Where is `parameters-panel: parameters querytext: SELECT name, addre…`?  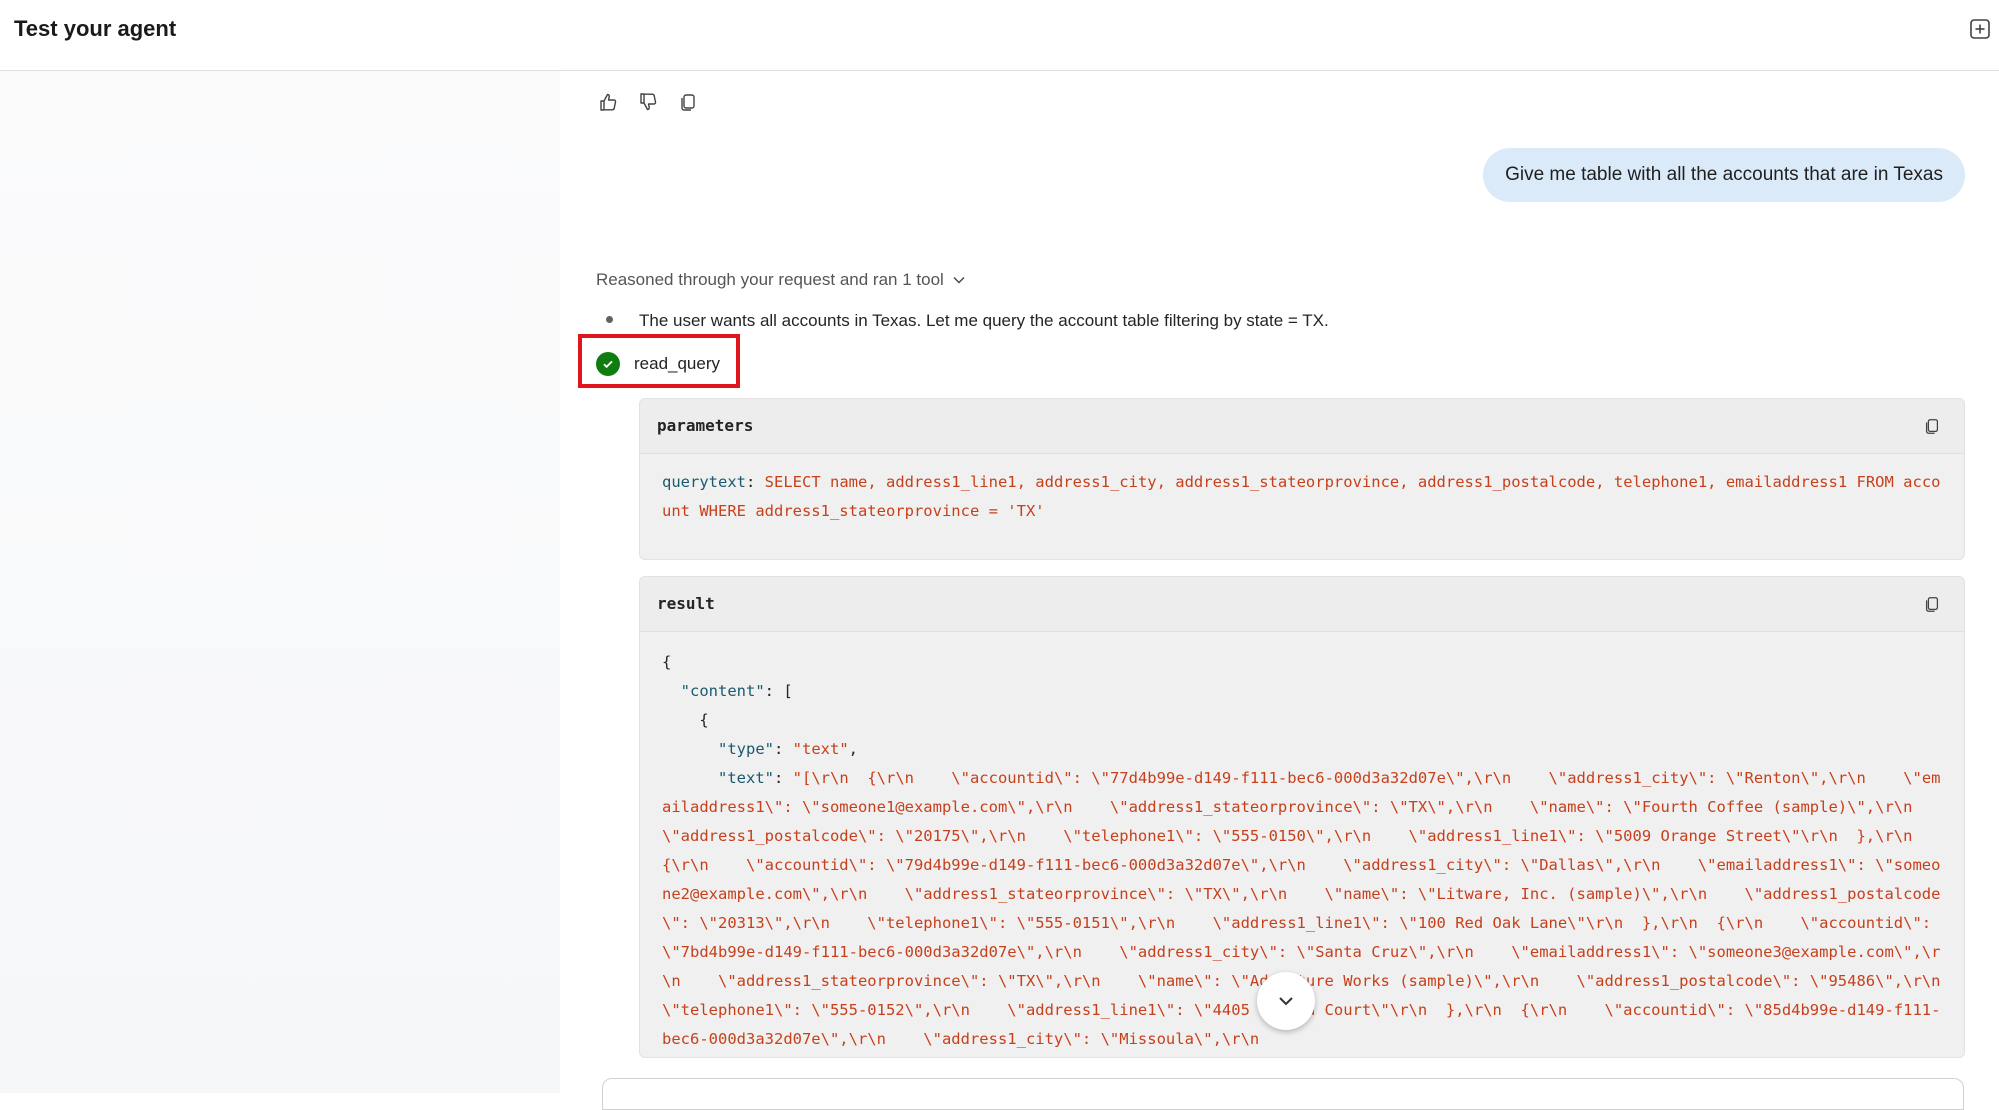 parameters-panel: parameters querytext: SELECT name, addre… is located at coordinates (1302, 479).